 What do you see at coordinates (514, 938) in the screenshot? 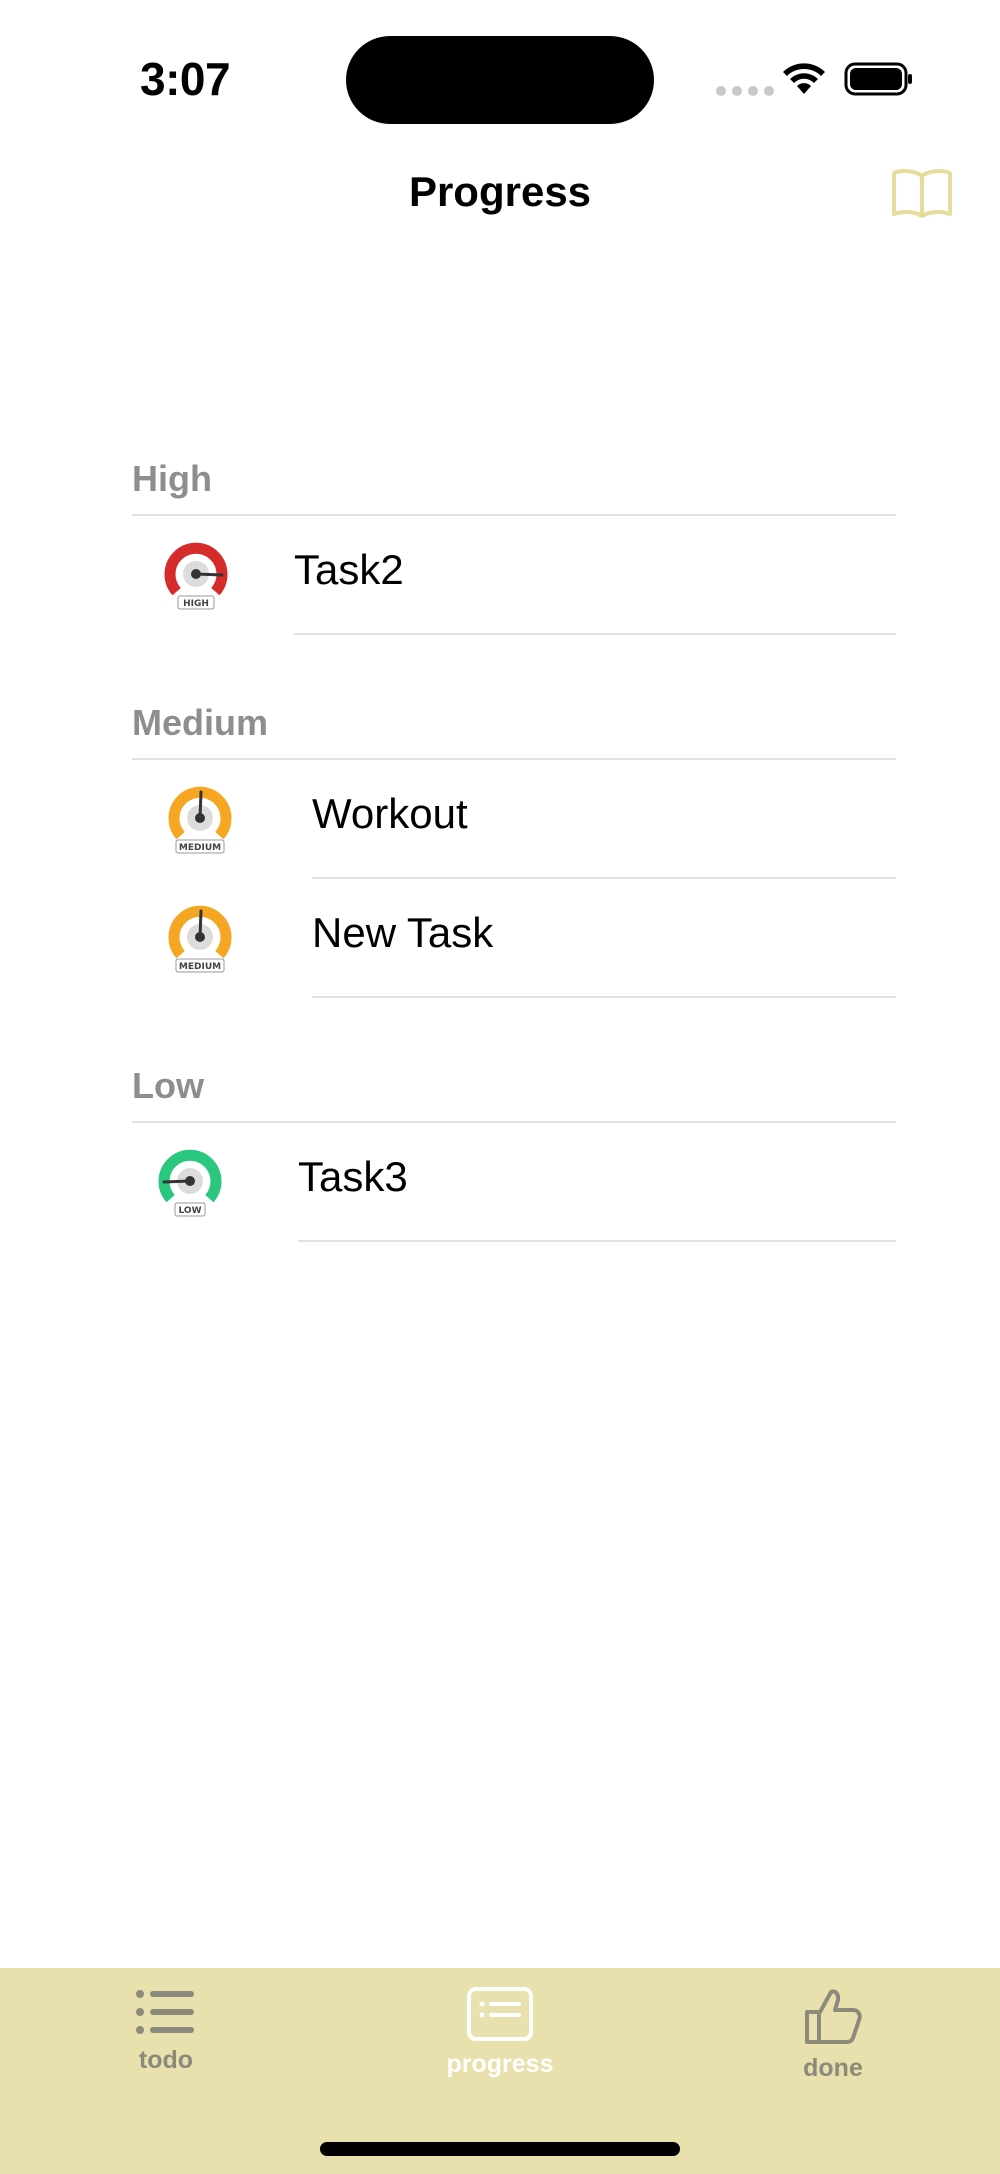
I see `list-item: MEDIUM New Task` at bounding box center [514, 938].